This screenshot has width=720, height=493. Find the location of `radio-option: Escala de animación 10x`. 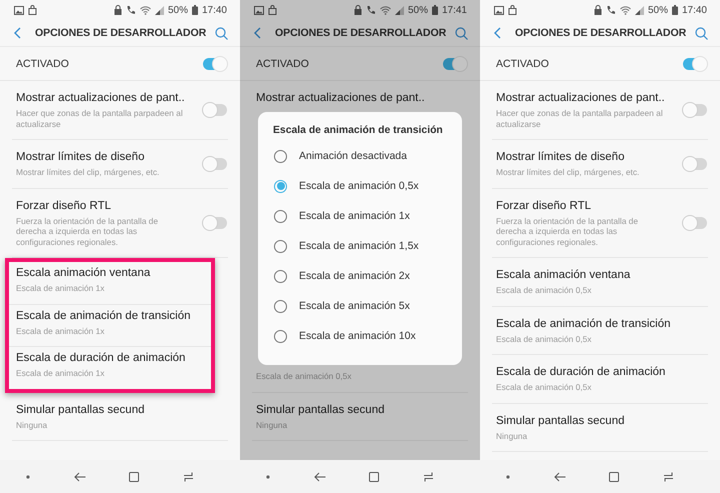

radio-option: Escala de animación 10x is located at coordinates (360, 336).